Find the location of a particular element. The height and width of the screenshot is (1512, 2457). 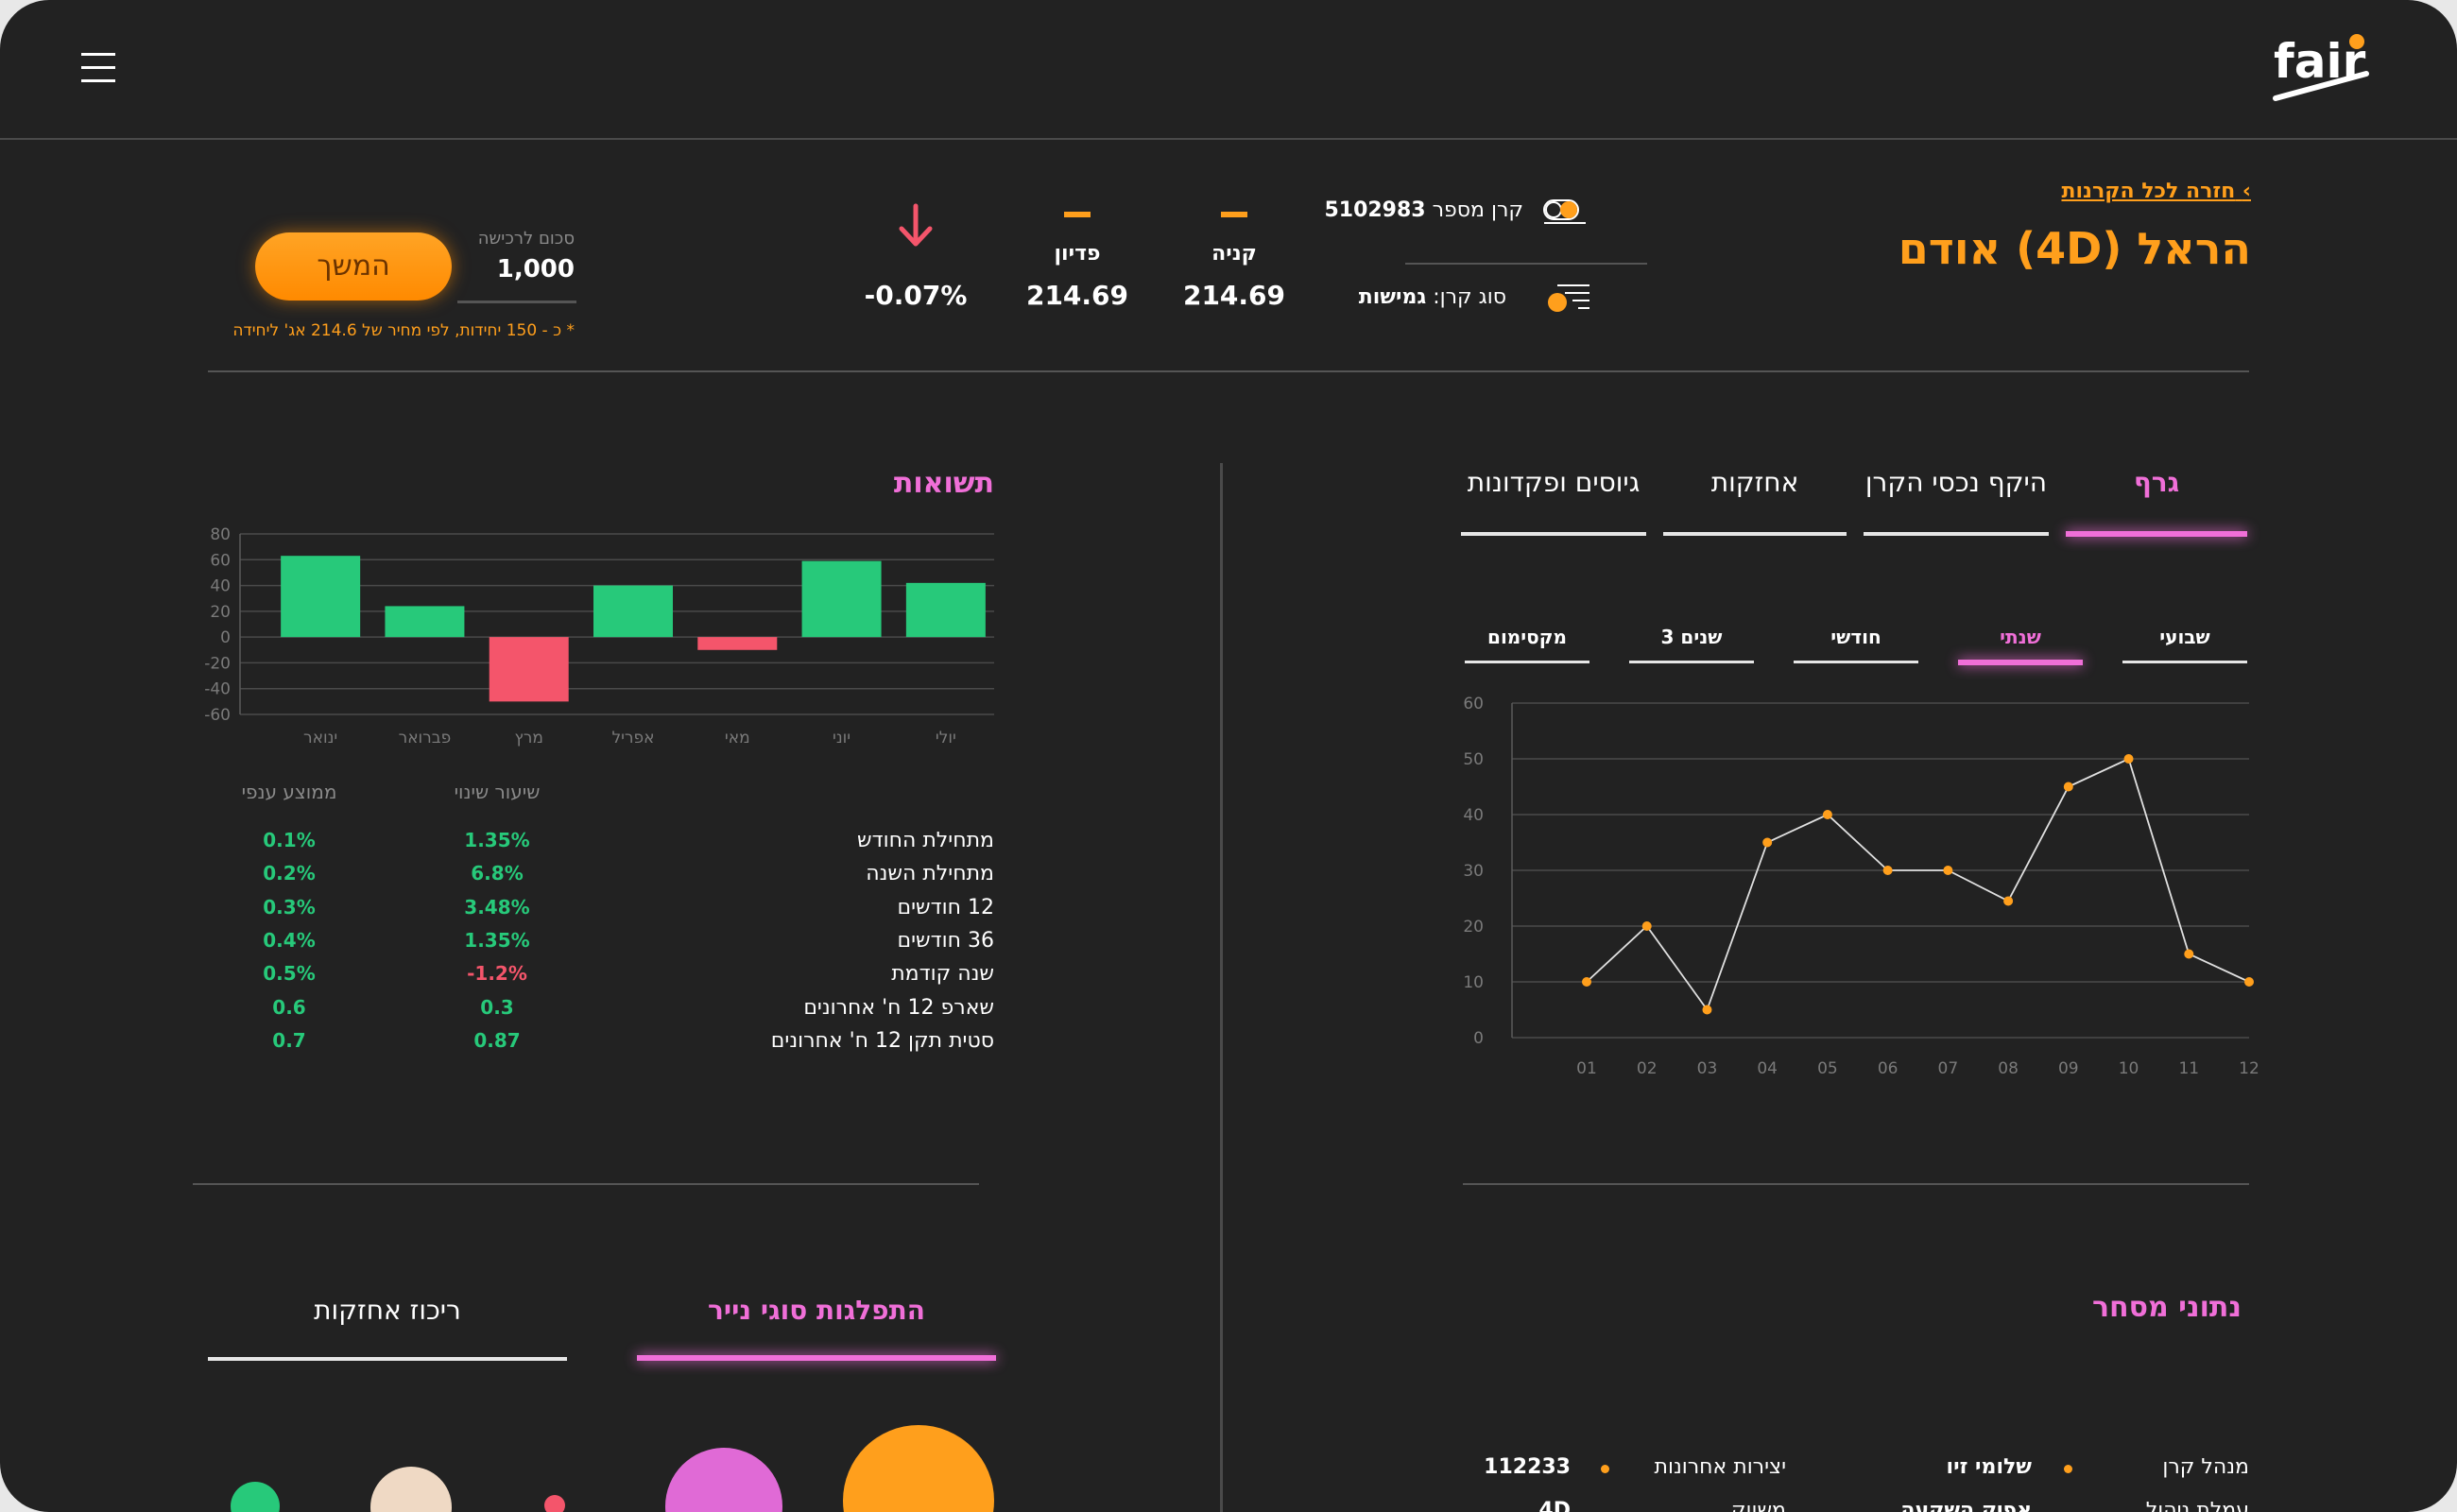

top-section-divider is located at coordinates (1228, 371).